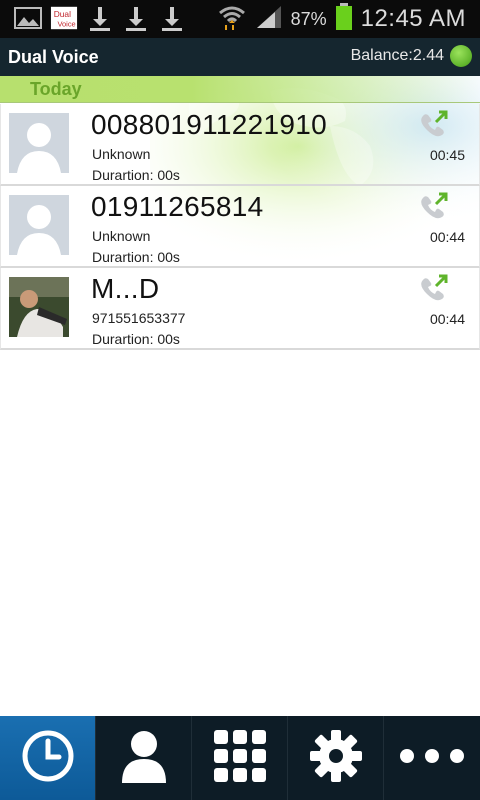  What do you see at coordinates (209, 124) in the screenshot?
I see `call-number: 008801911221910` at bounding box center [209, 124].